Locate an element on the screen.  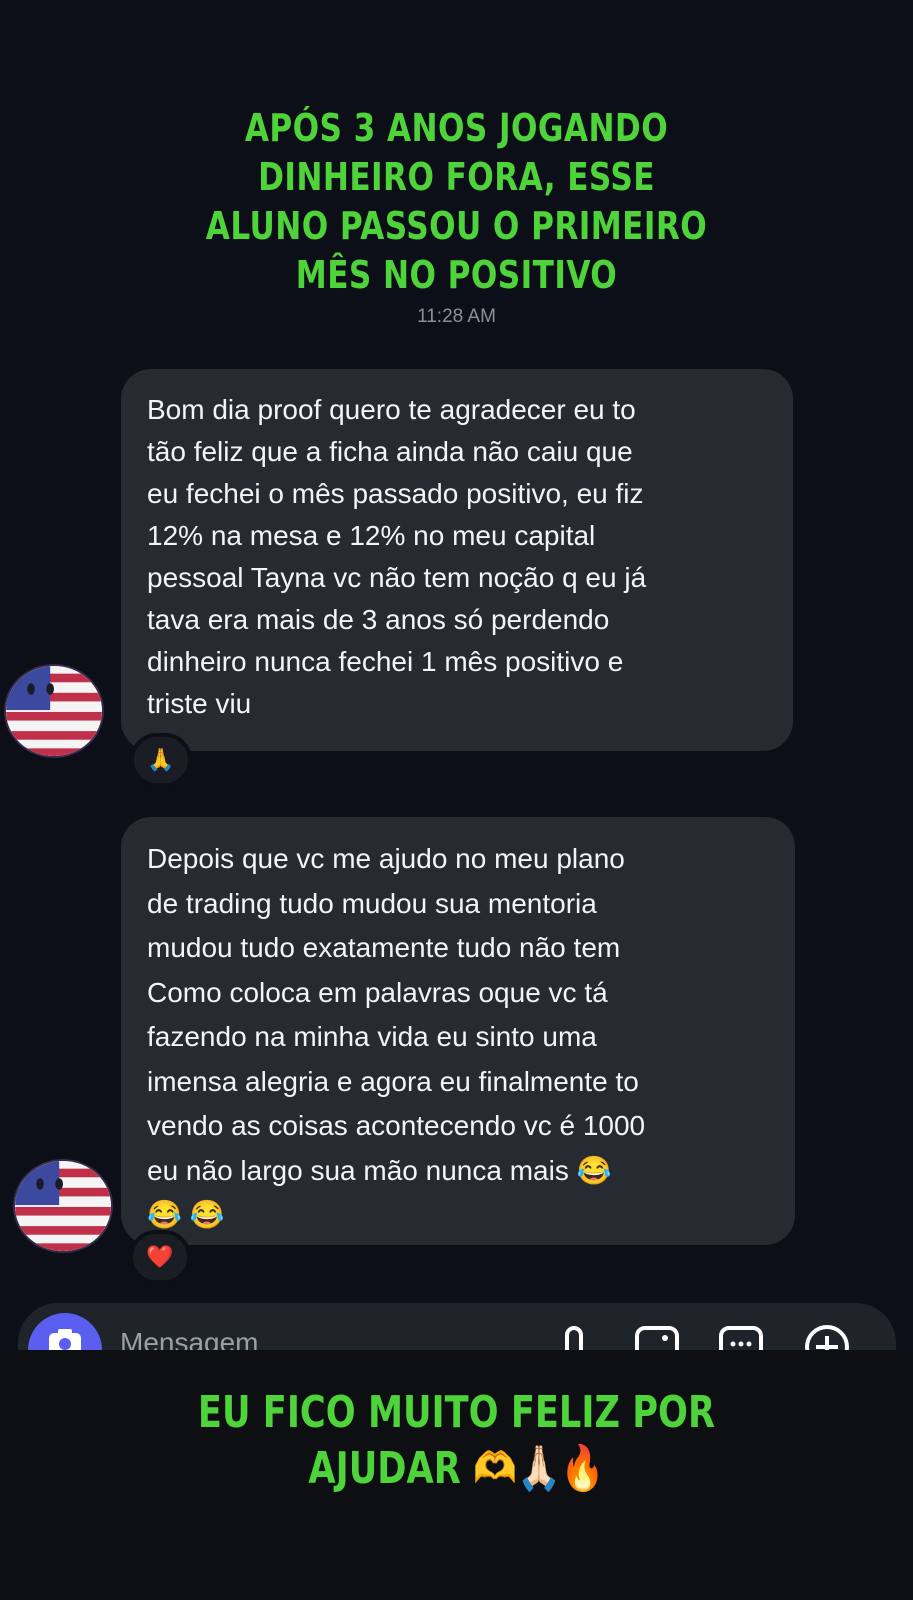
message-text-line: tão feliz que a ficha ainda não caiu que is located at coordinates (390, 451).